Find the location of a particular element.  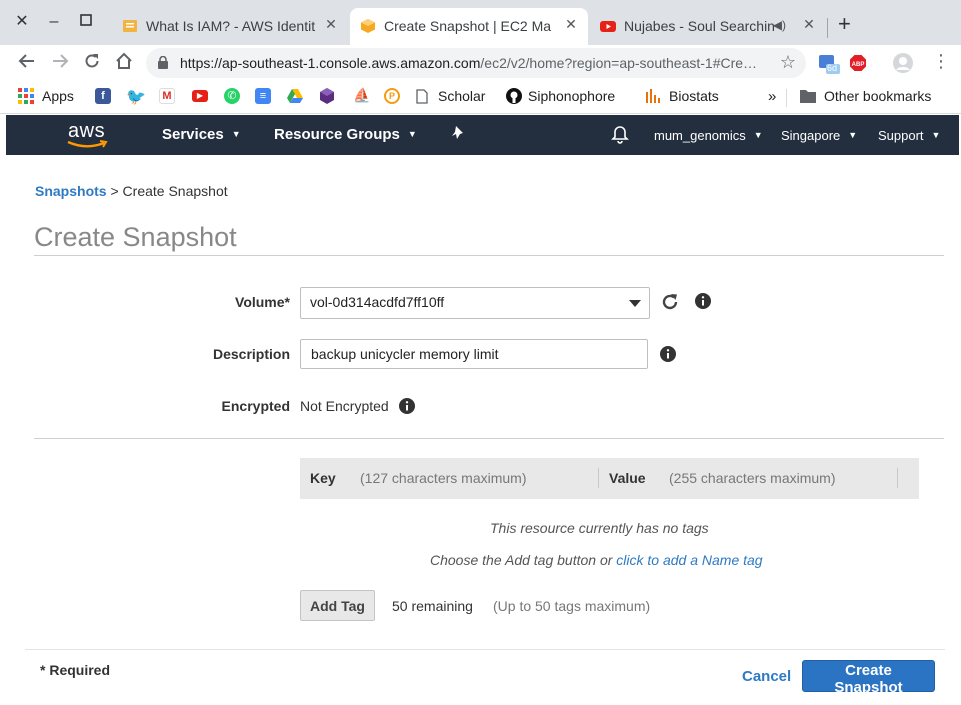

description-input is located at coordinates (474, 354).